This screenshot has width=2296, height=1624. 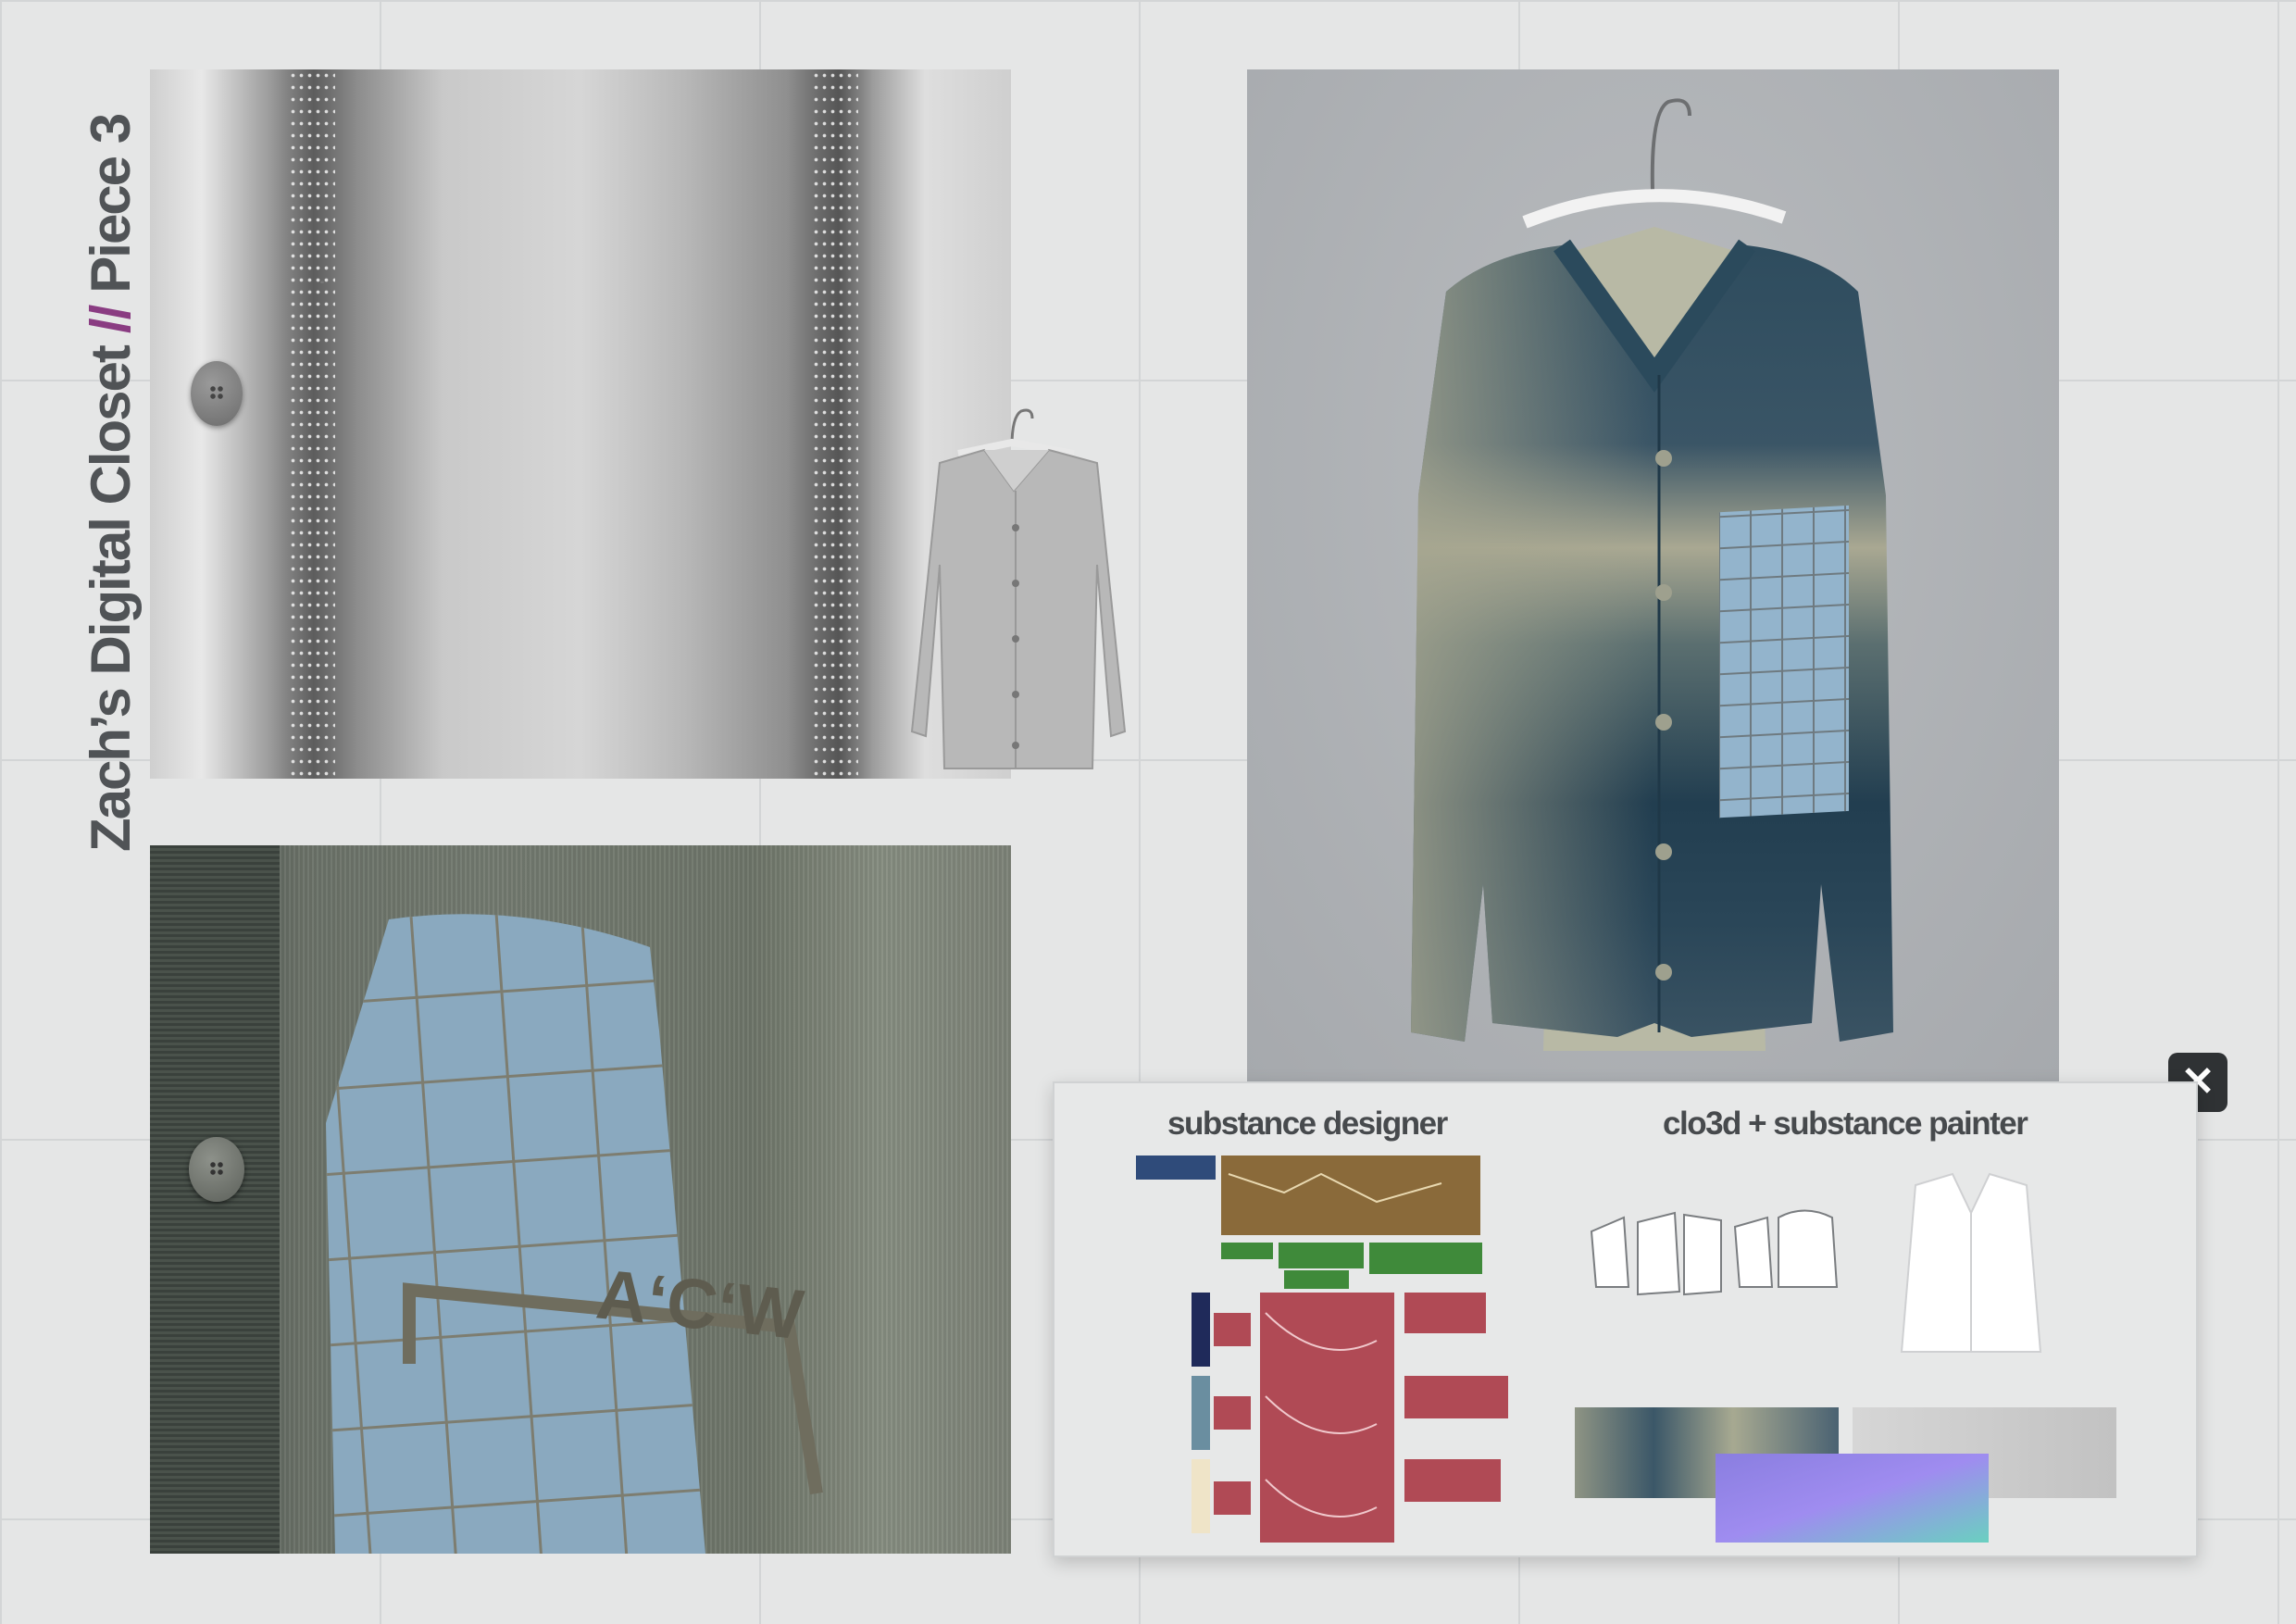 I want to click on cardigan-render-art, so click(x=1652, y=574).